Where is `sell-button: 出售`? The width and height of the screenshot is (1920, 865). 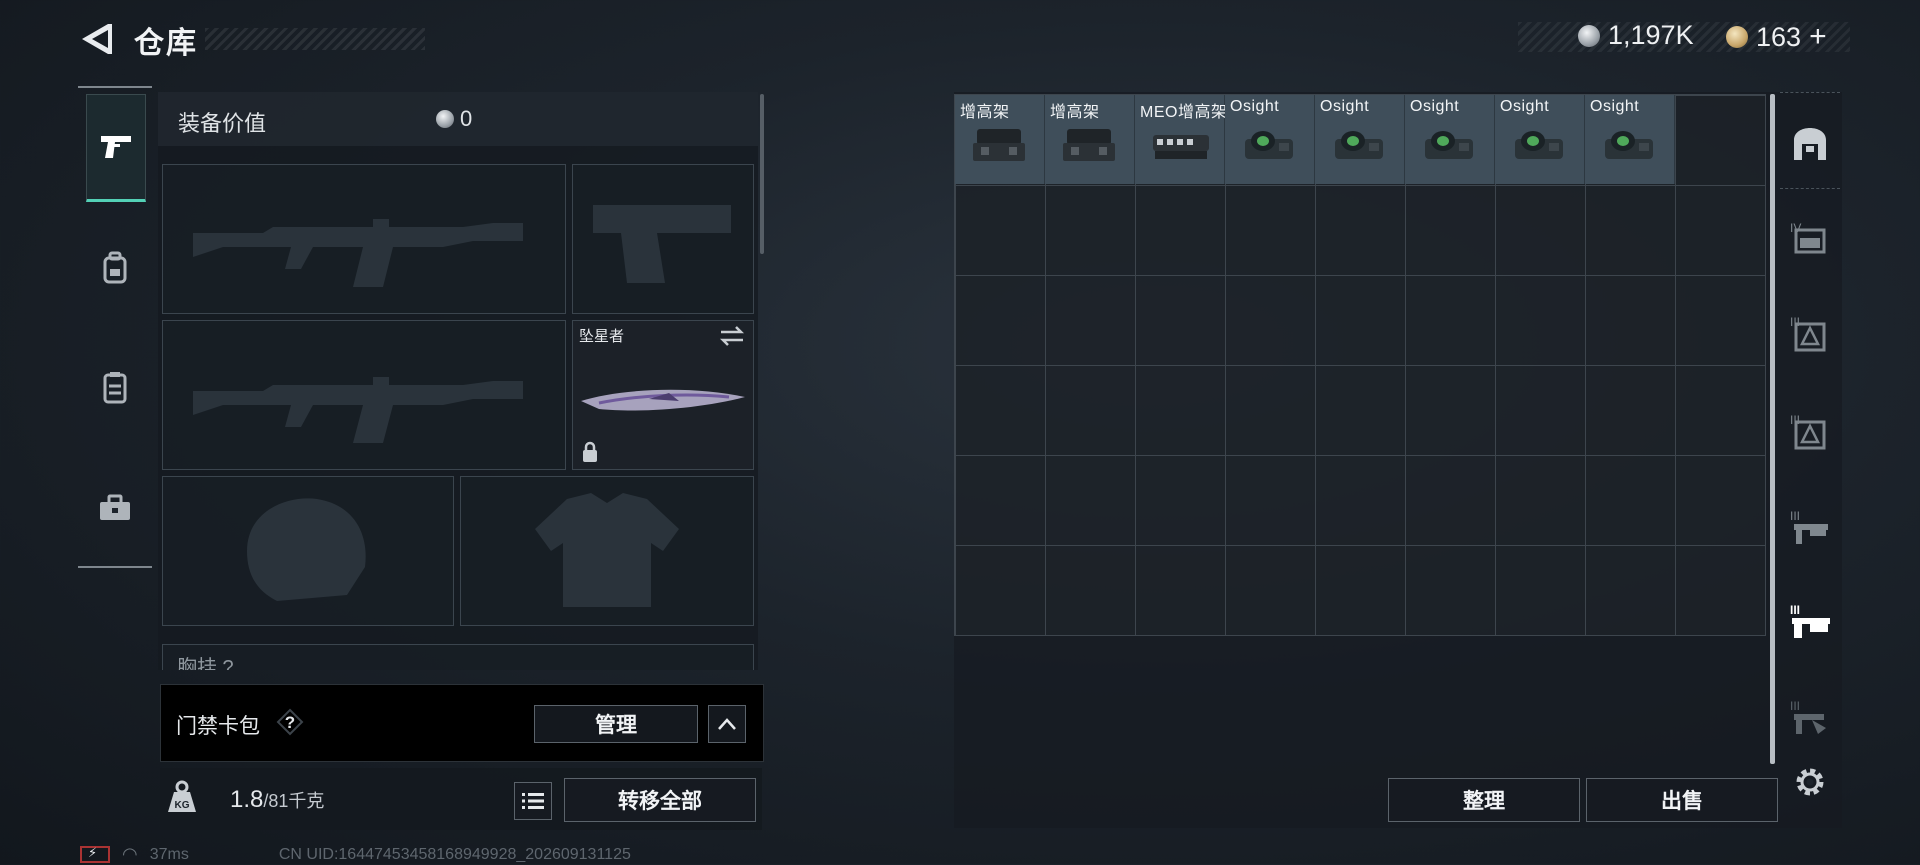 sell-button: 出售 is located at coordinates (1682, 800).